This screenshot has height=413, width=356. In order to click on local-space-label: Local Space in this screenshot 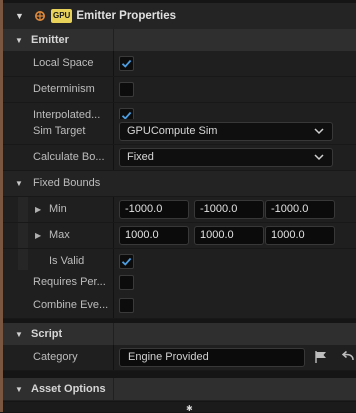, I will do `click(63, 63)`.